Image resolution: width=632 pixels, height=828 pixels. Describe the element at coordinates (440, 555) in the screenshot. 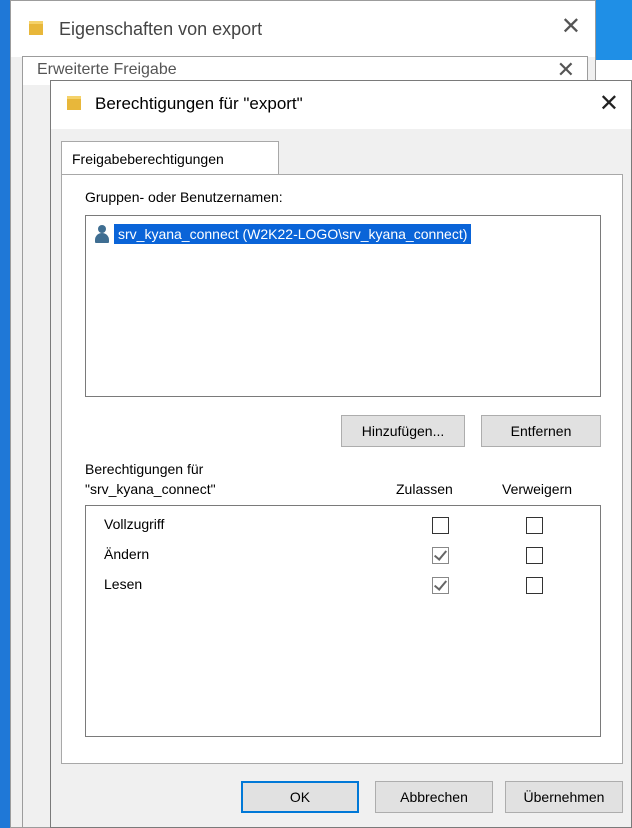

I see `perm-change-allow-checkbox` at that location.